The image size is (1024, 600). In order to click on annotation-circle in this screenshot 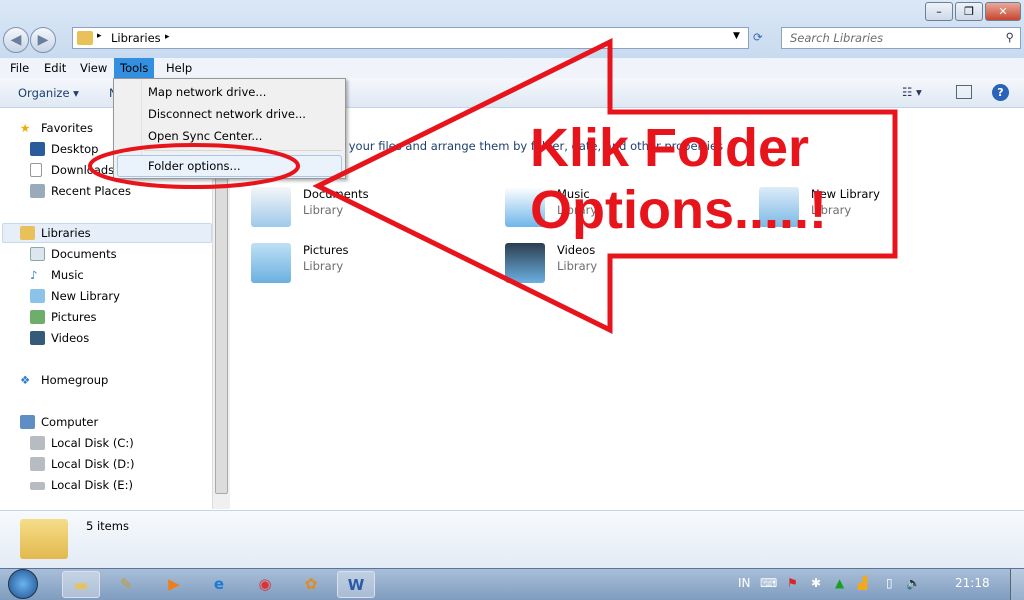, I will do `click(194, 166)`.